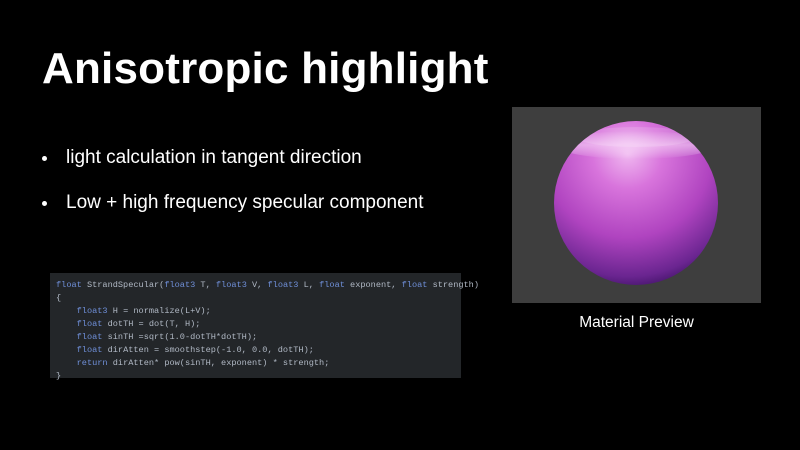 This screenshot has width=800, height=450. Describe the element at coordinates (59, 298) in the screenshot. I see `code-text: {` at that location.